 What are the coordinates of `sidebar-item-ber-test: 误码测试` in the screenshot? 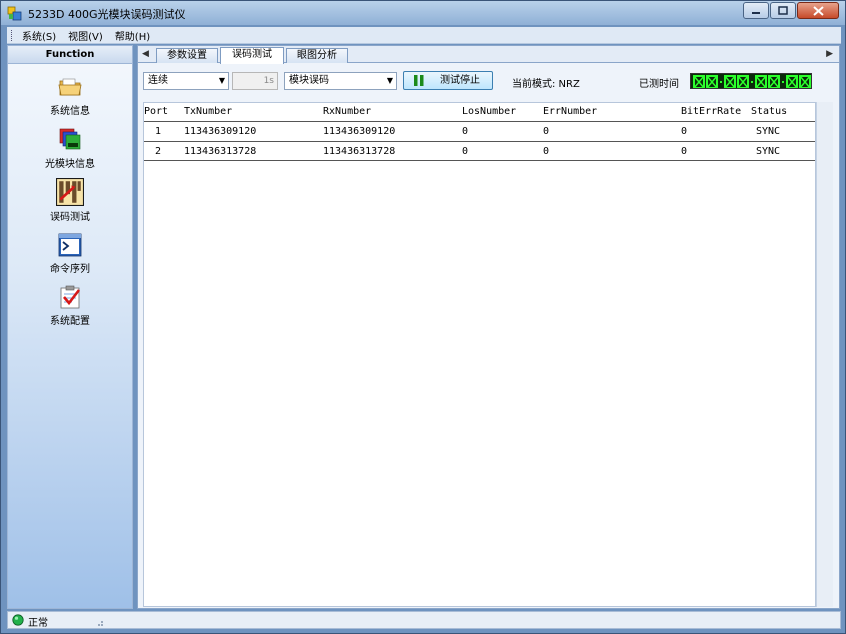 It's located at (70, 200).